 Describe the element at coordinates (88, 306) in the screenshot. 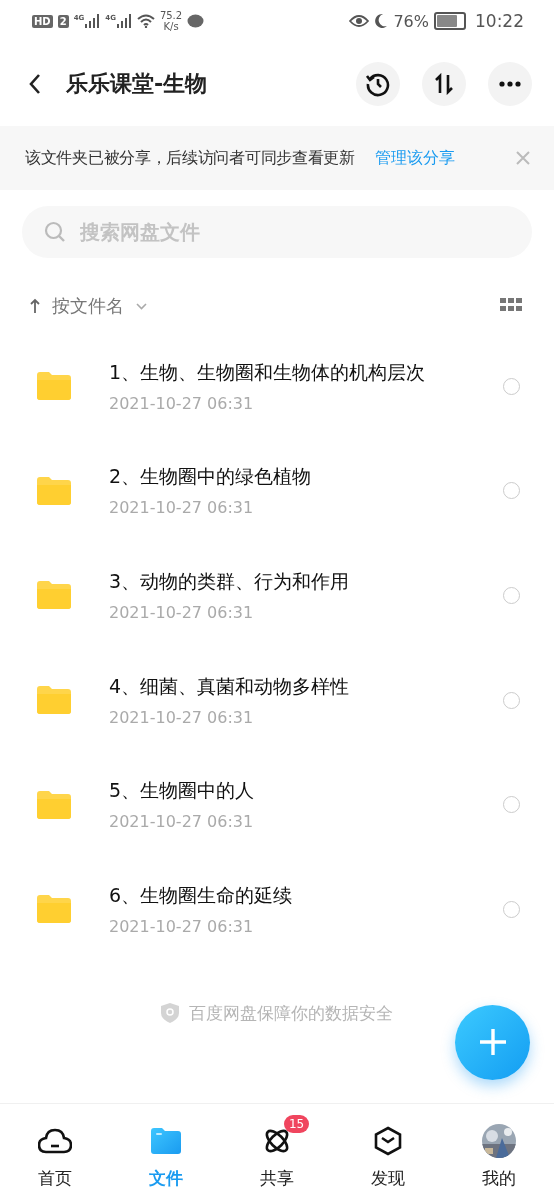

I see `sort-by-name-button: 按文件名` at that location.